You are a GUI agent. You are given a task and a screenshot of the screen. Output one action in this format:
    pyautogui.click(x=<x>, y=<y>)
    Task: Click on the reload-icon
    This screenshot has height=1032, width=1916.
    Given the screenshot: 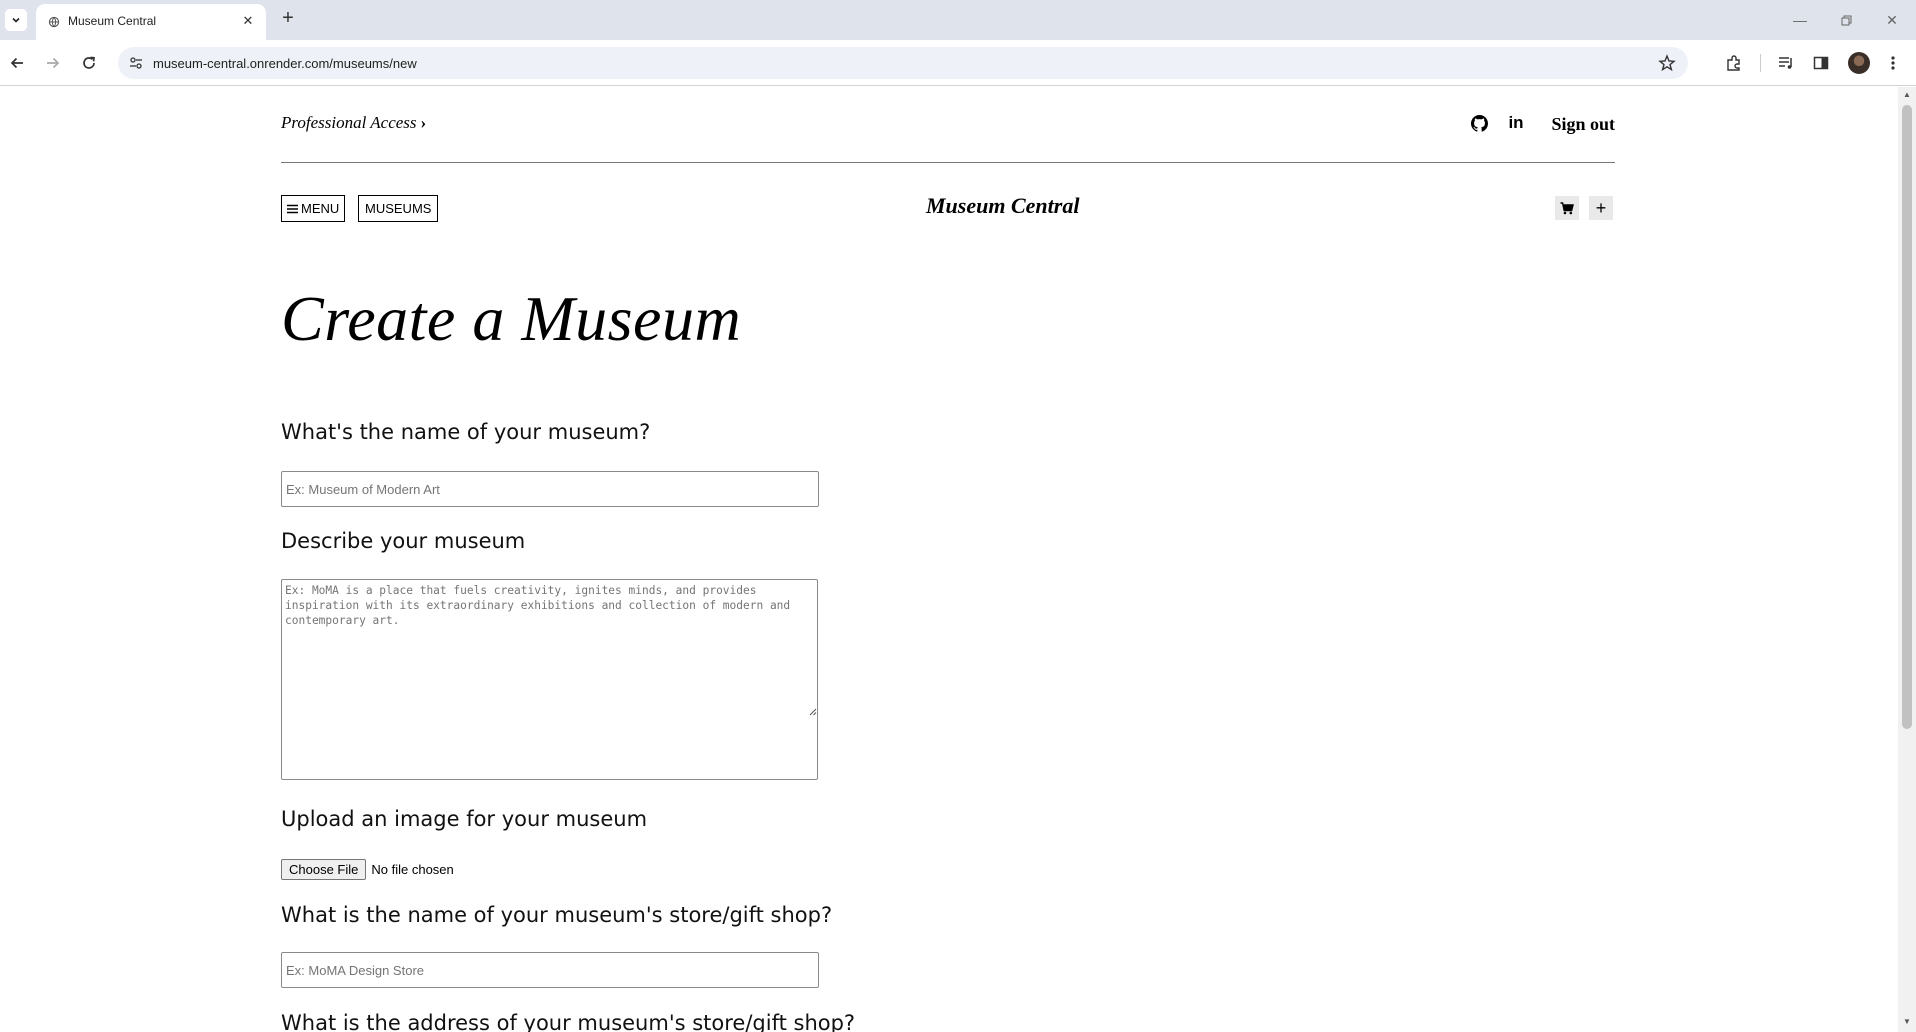 What is the action you would take?
    pyautogui.click(x=89, y=63)
    